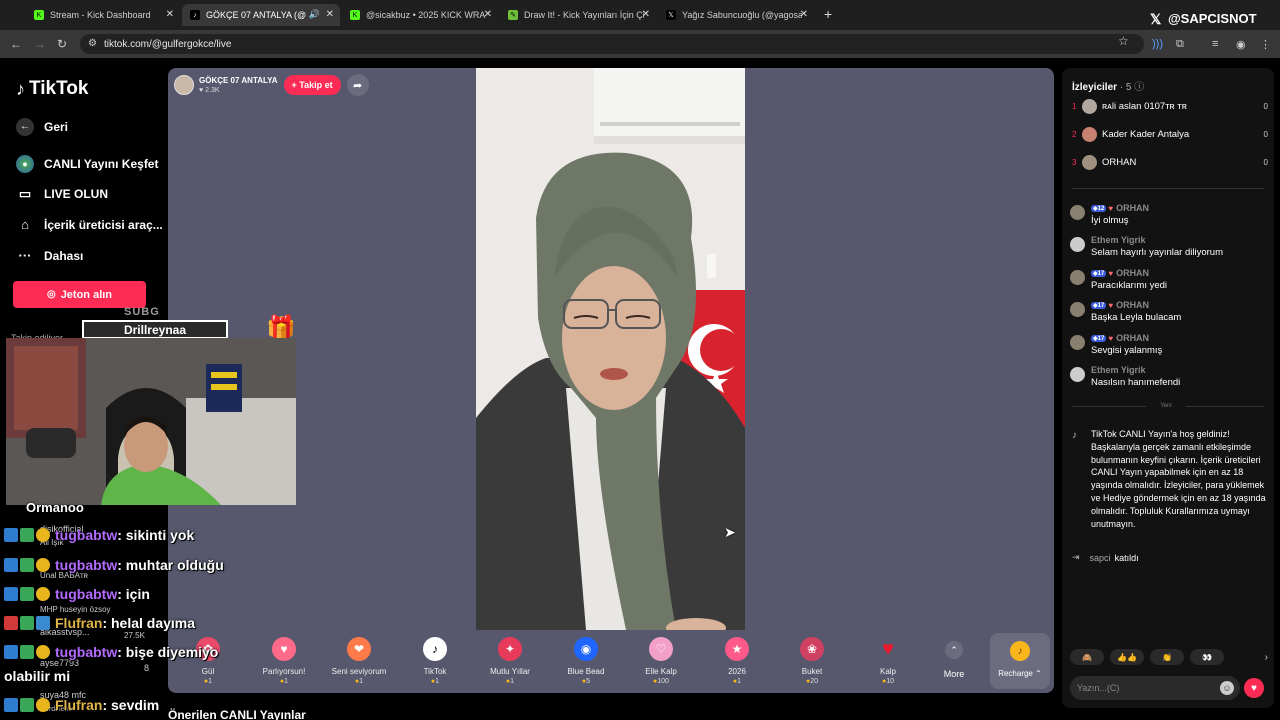  Describe the element at coordinates (510, 661) in the screenshot. I see `gift-item: ✦ Mutlu Yıllar ●1` at that location.